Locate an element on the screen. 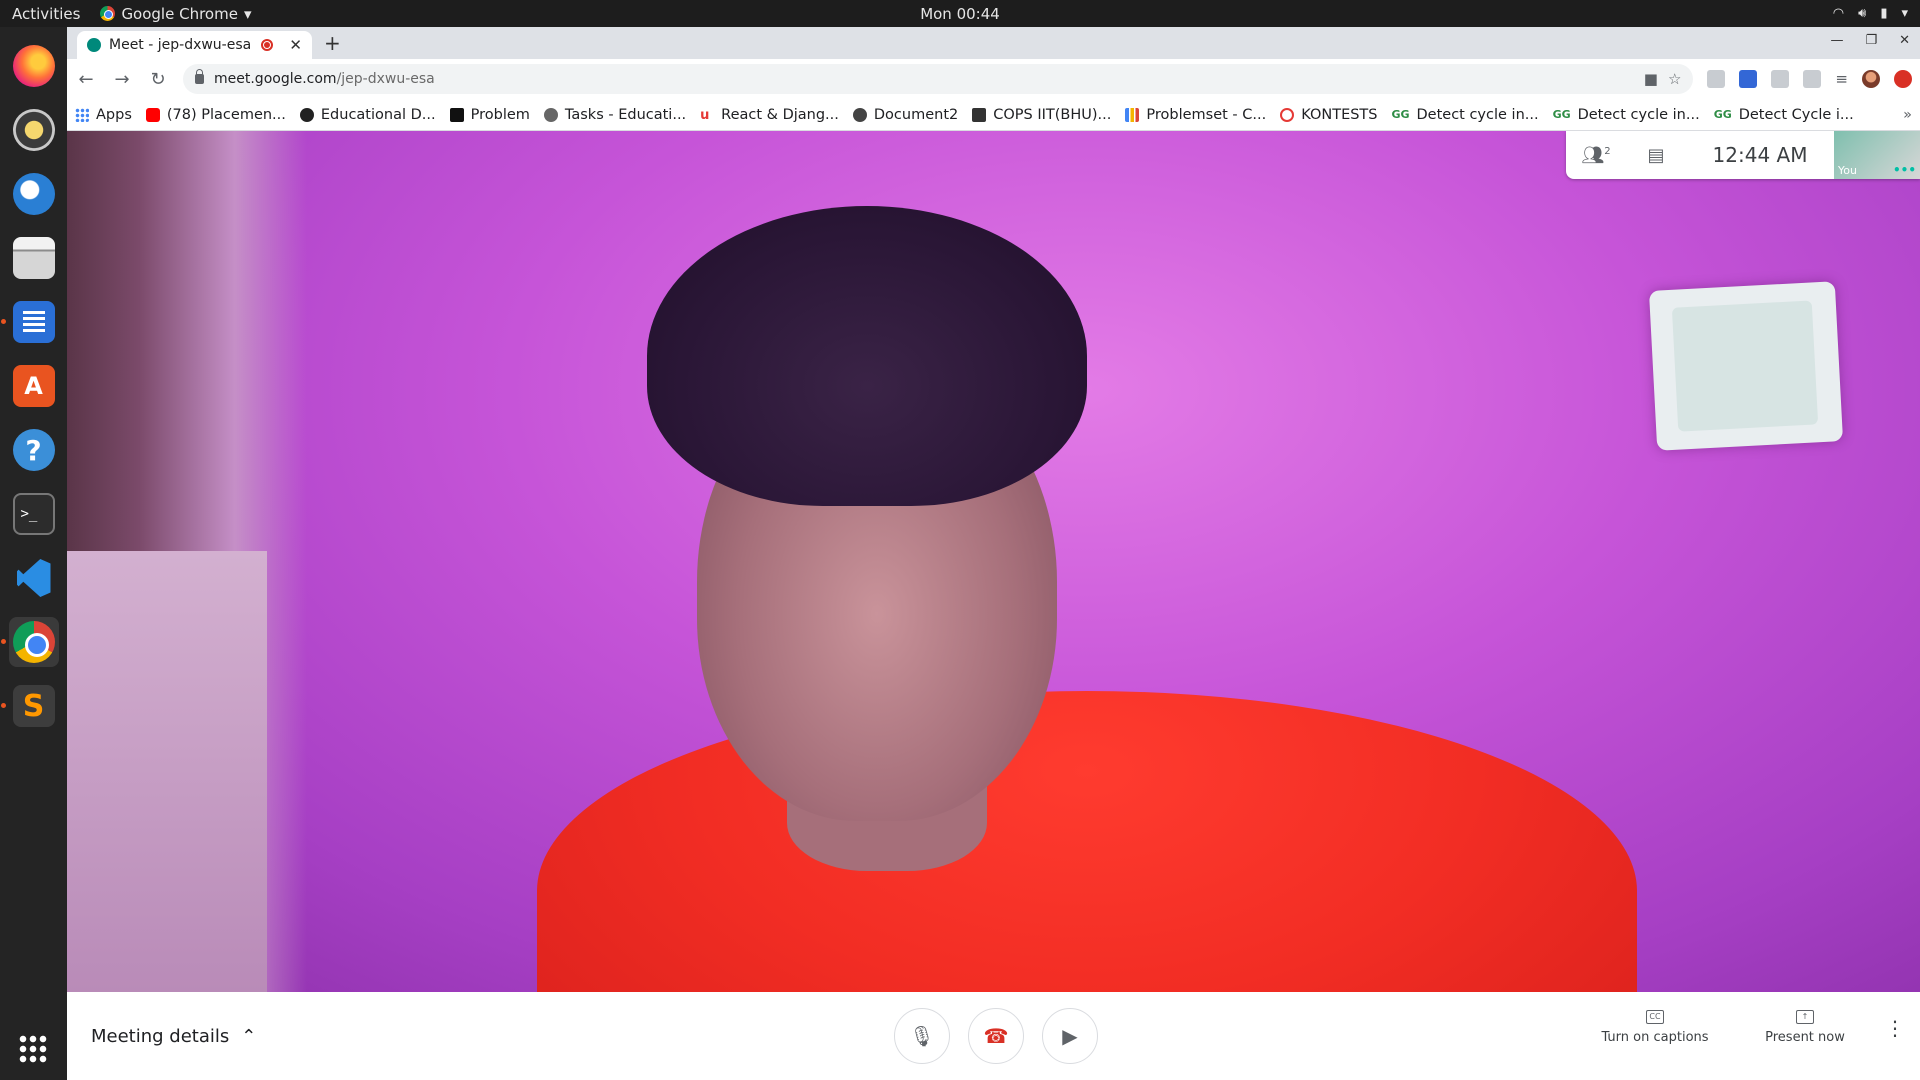 The width and height of the screenshot is (1920, 1080). dock-item-thunderbird is located at coordinates (34, 194).